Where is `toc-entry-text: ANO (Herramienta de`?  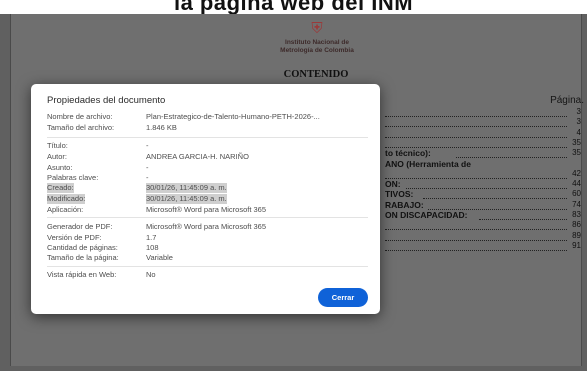
toc-entry-text: ANO (Herramienta de is located at coordinates (428, 163).